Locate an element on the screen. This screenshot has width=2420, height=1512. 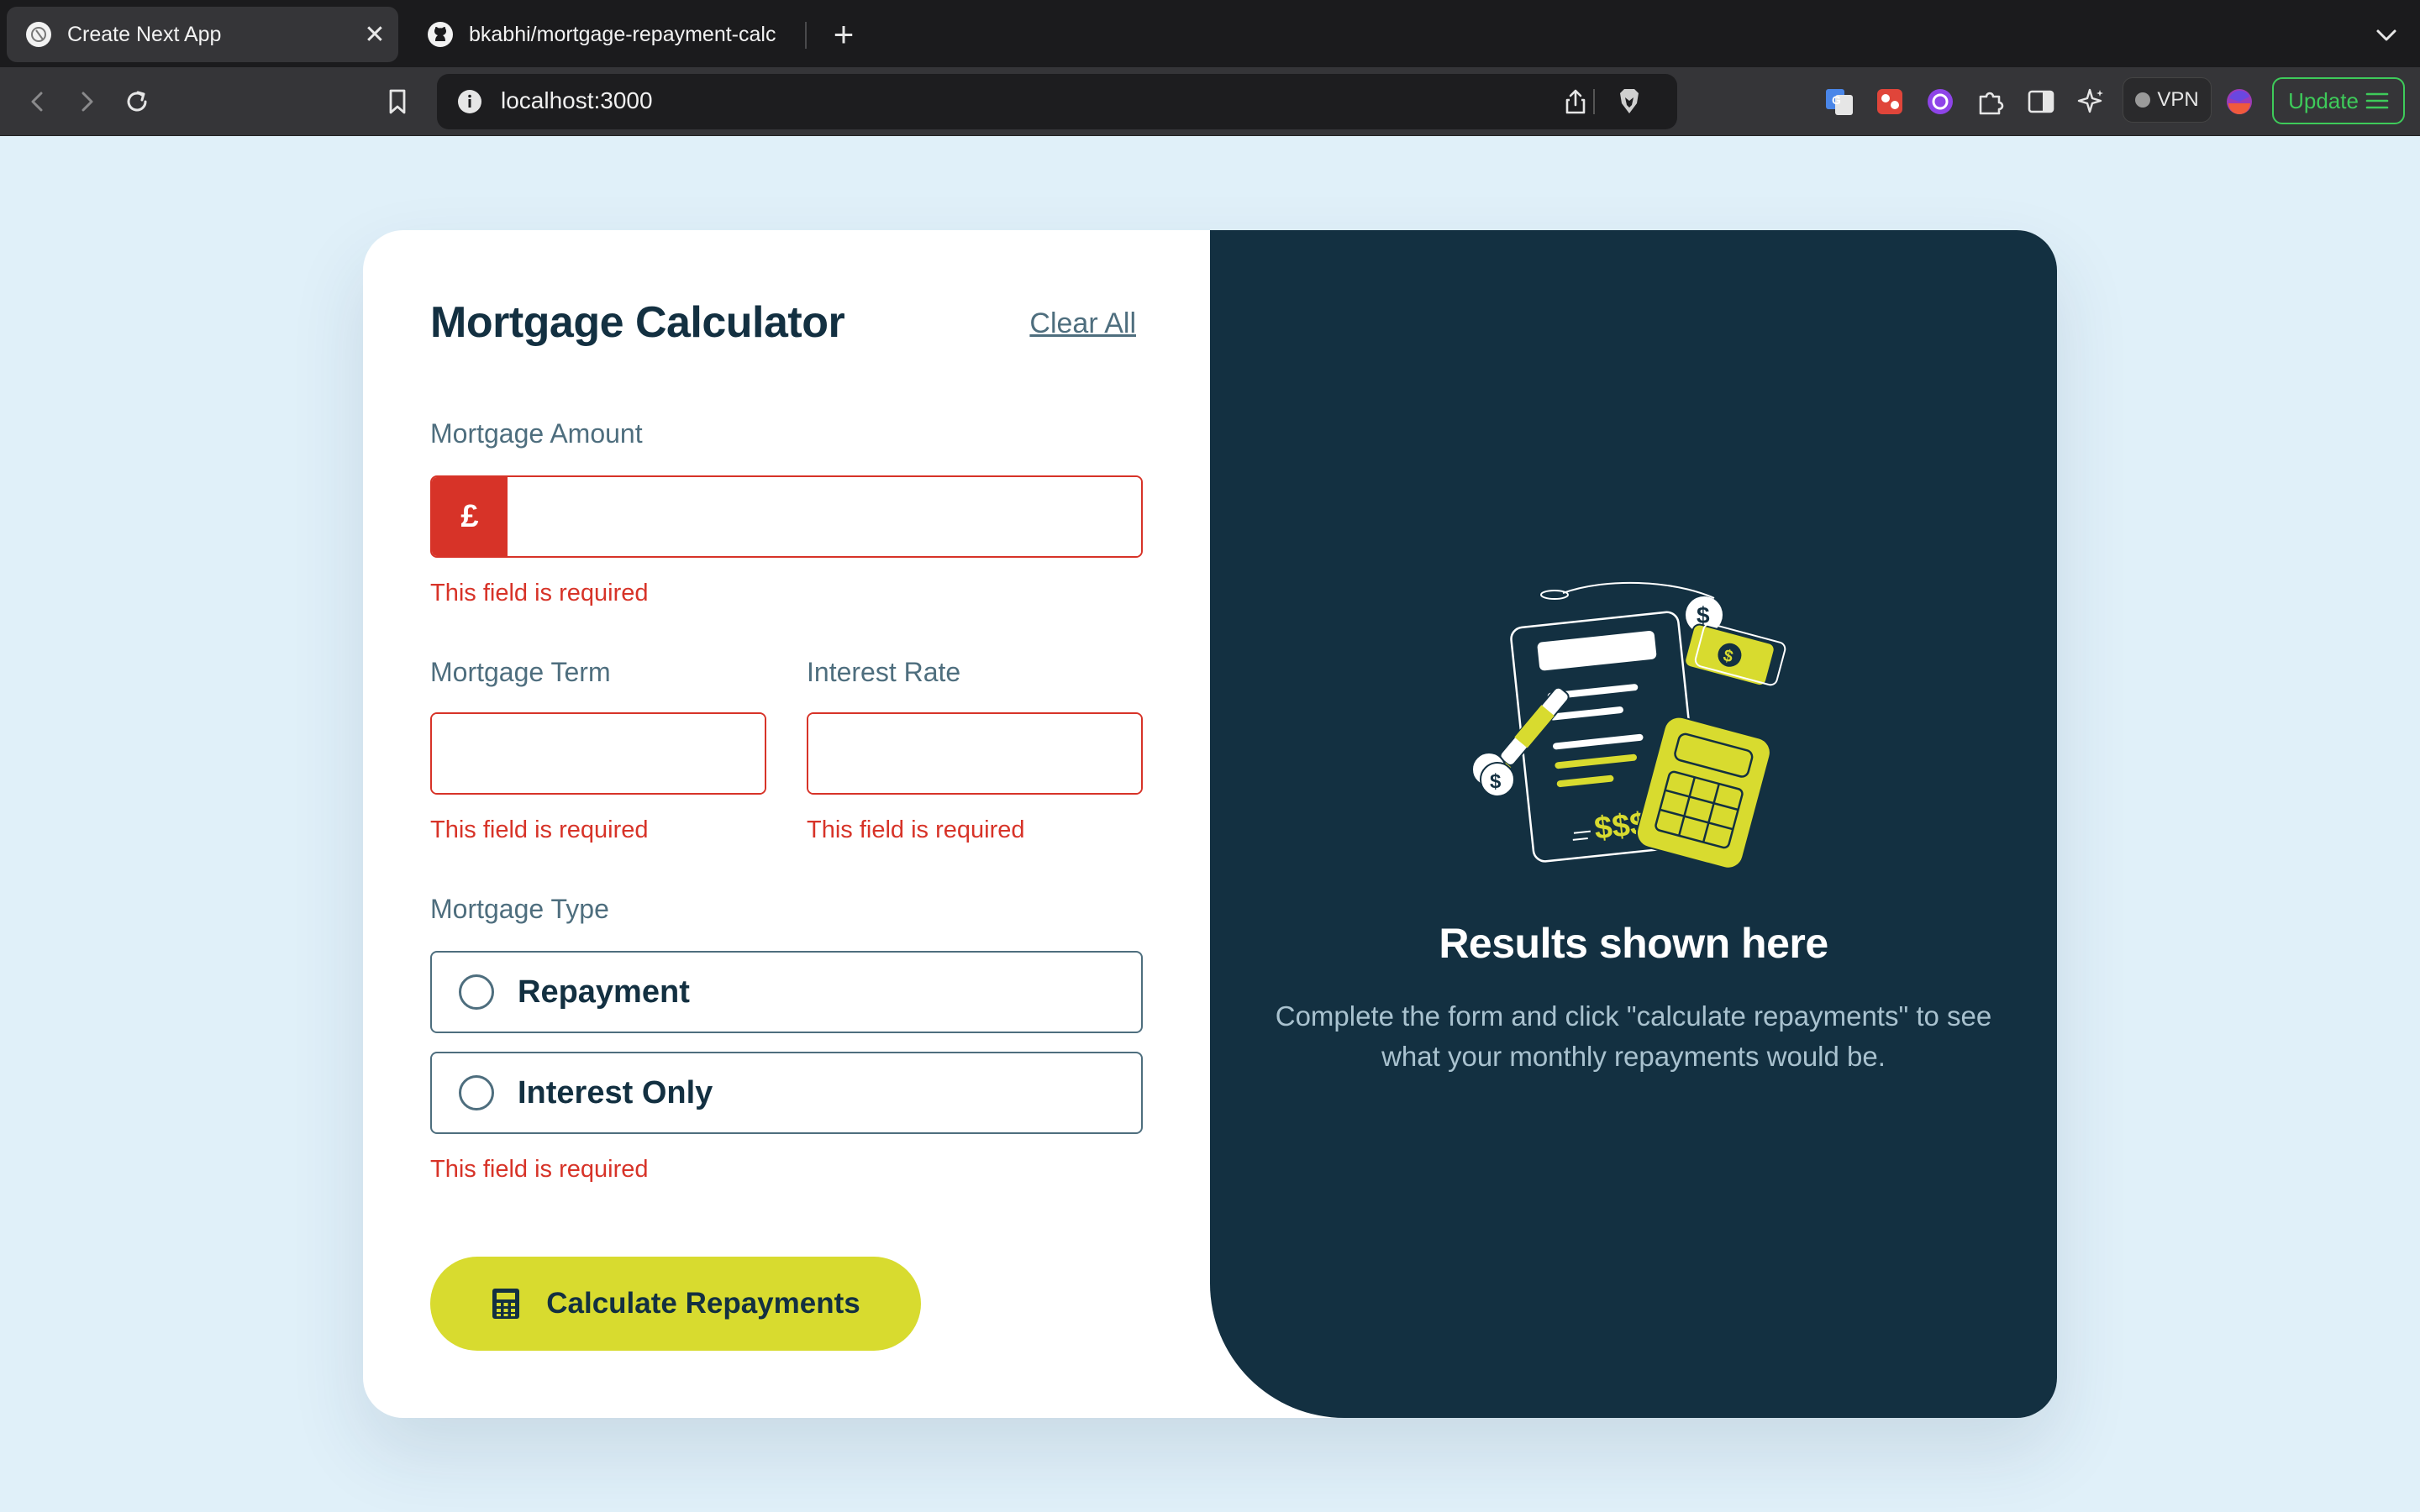
interest-only-label: Interest Only is located at coordinates (615, 1092).